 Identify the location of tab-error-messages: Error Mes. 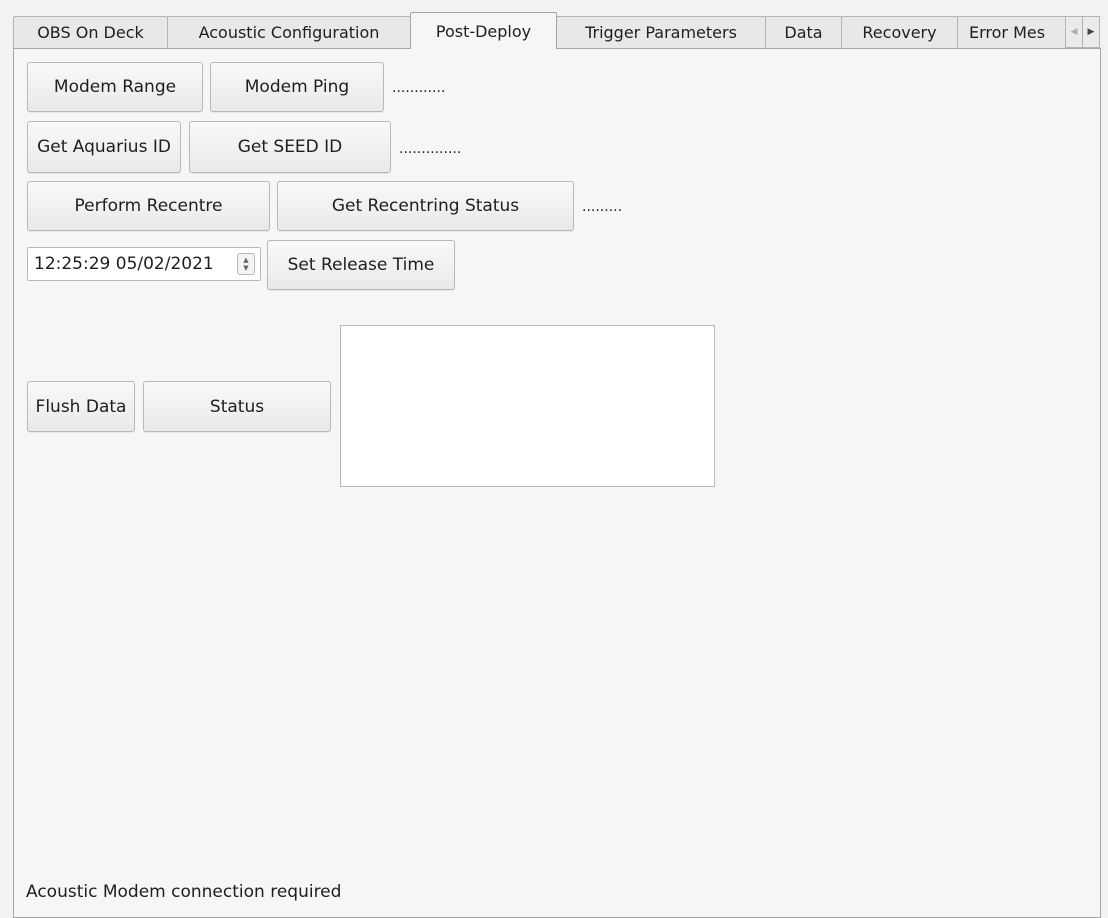
(1012, 32).